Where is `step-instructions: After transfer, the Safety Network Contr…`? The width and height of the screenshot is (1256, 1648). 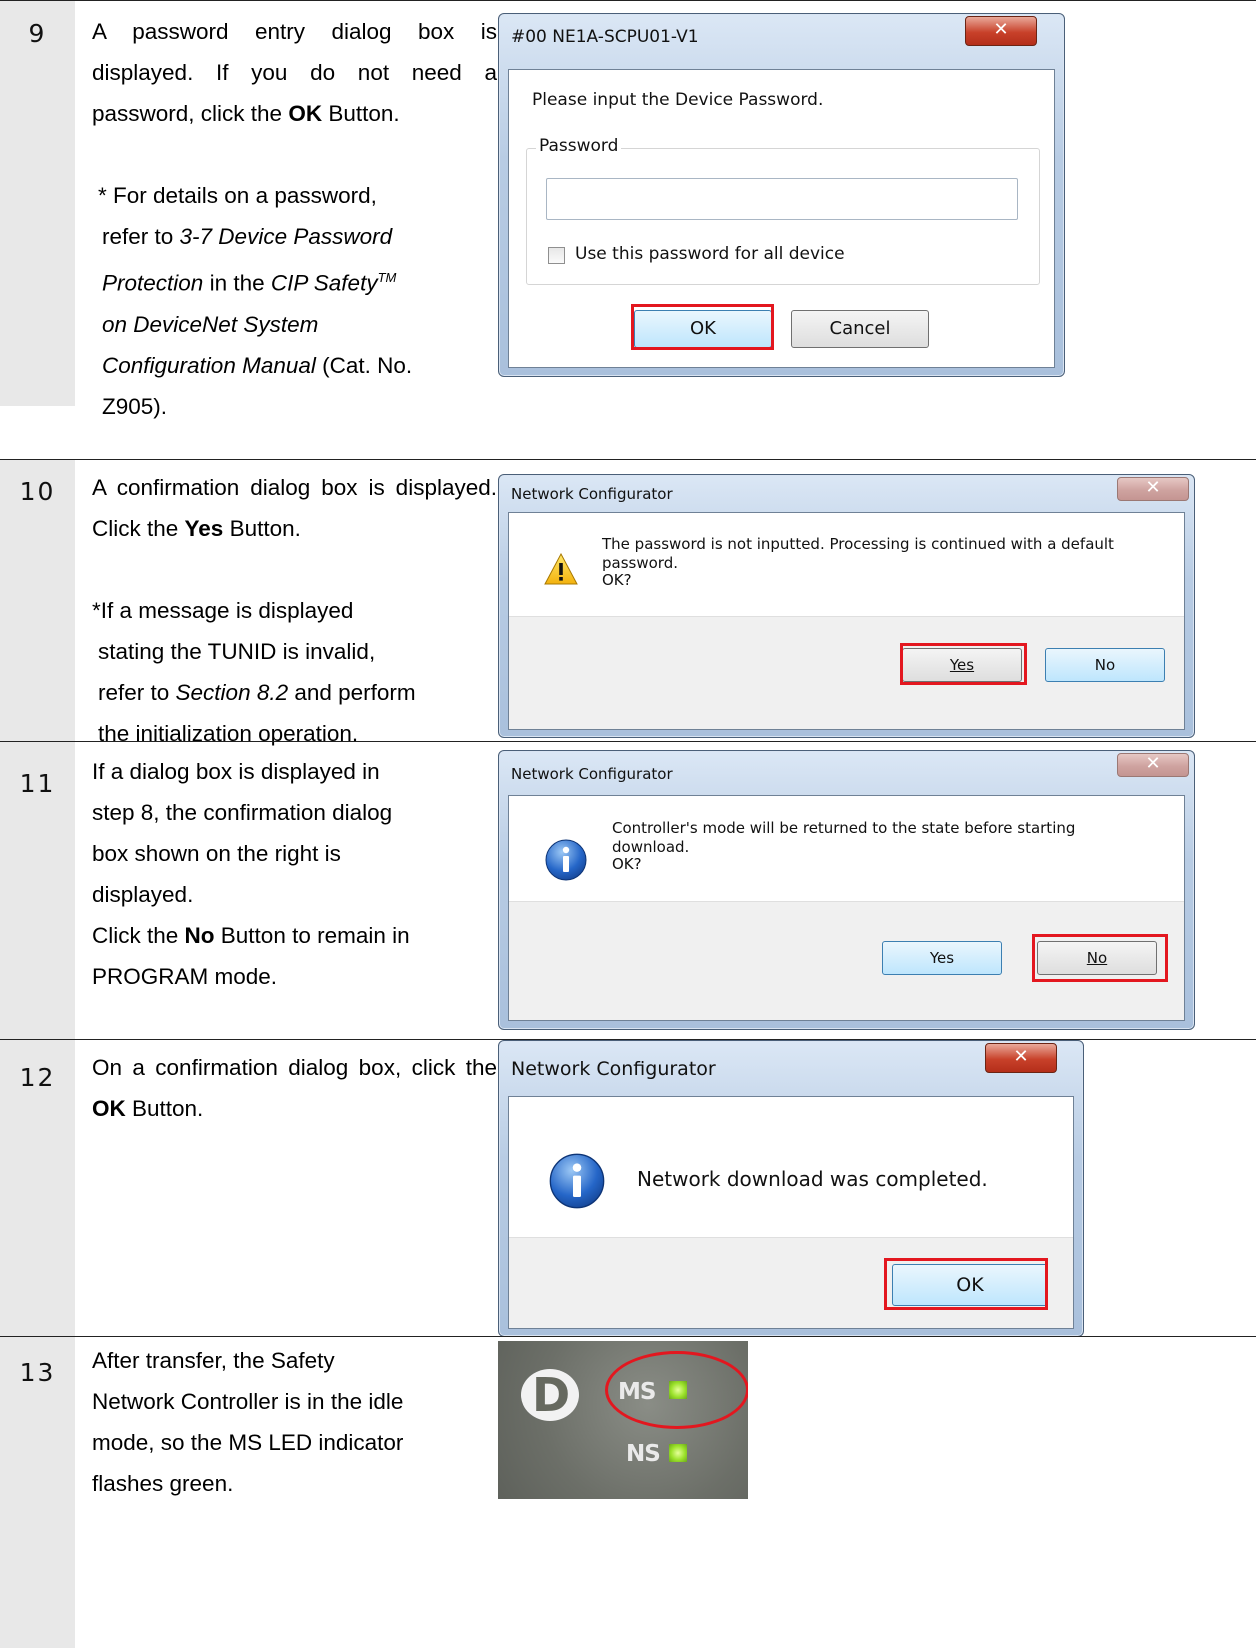
step-instructions: After transfer, the Safety Network Contr… is located at coordinates (294, 1422).